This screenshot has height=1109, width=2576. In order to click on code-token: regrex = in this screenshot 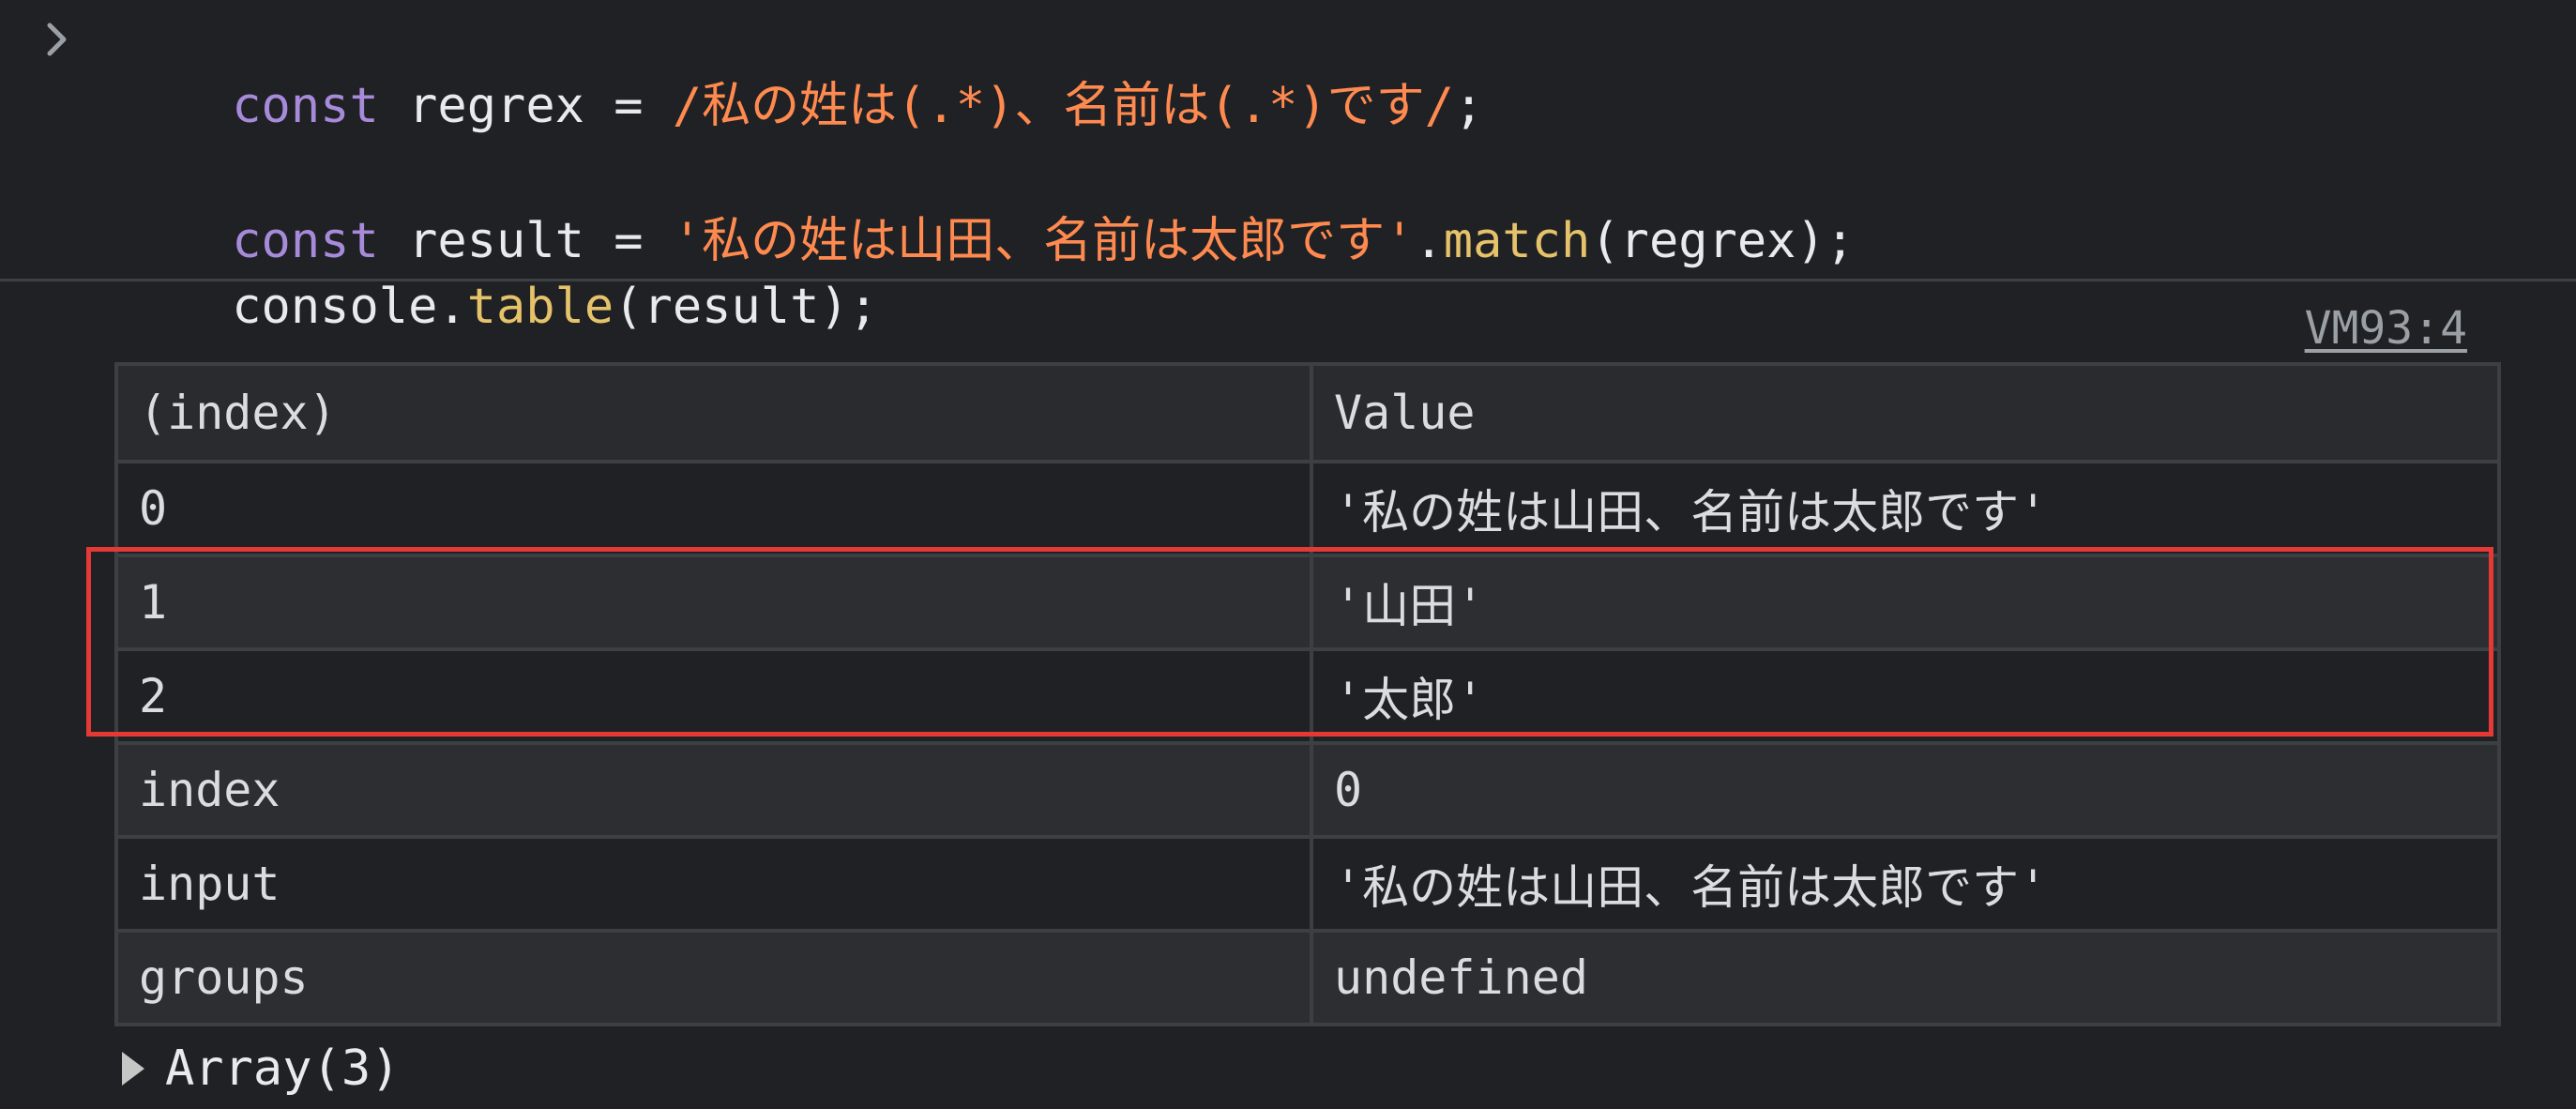, I will do `click(525, 106)`.